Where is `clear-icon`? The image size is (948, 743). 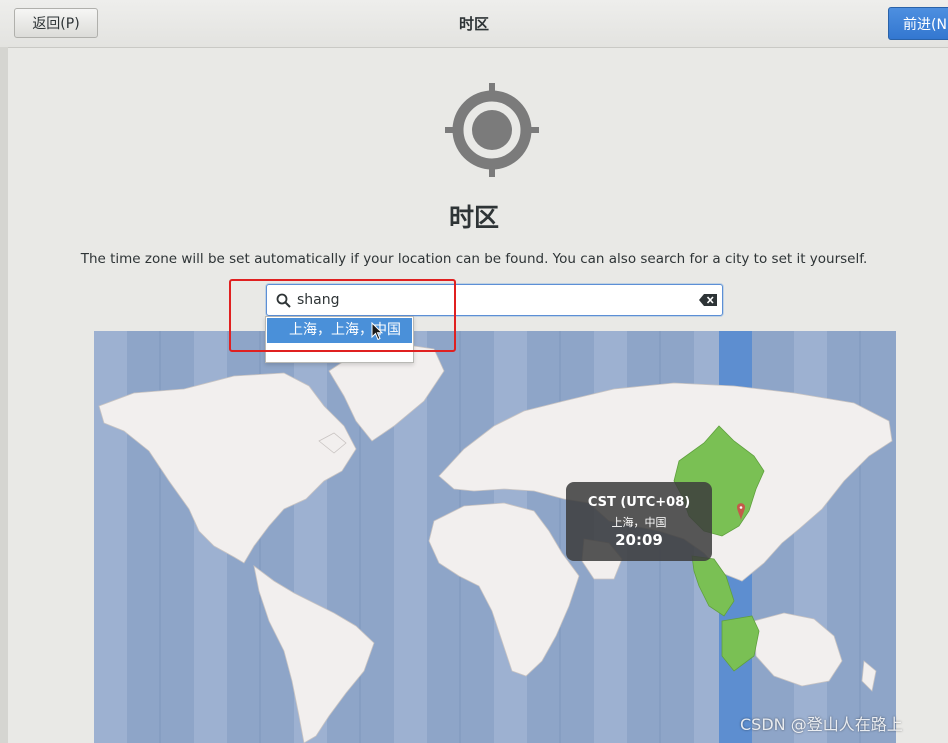 clear-icon is located at coordinates (708, 300).